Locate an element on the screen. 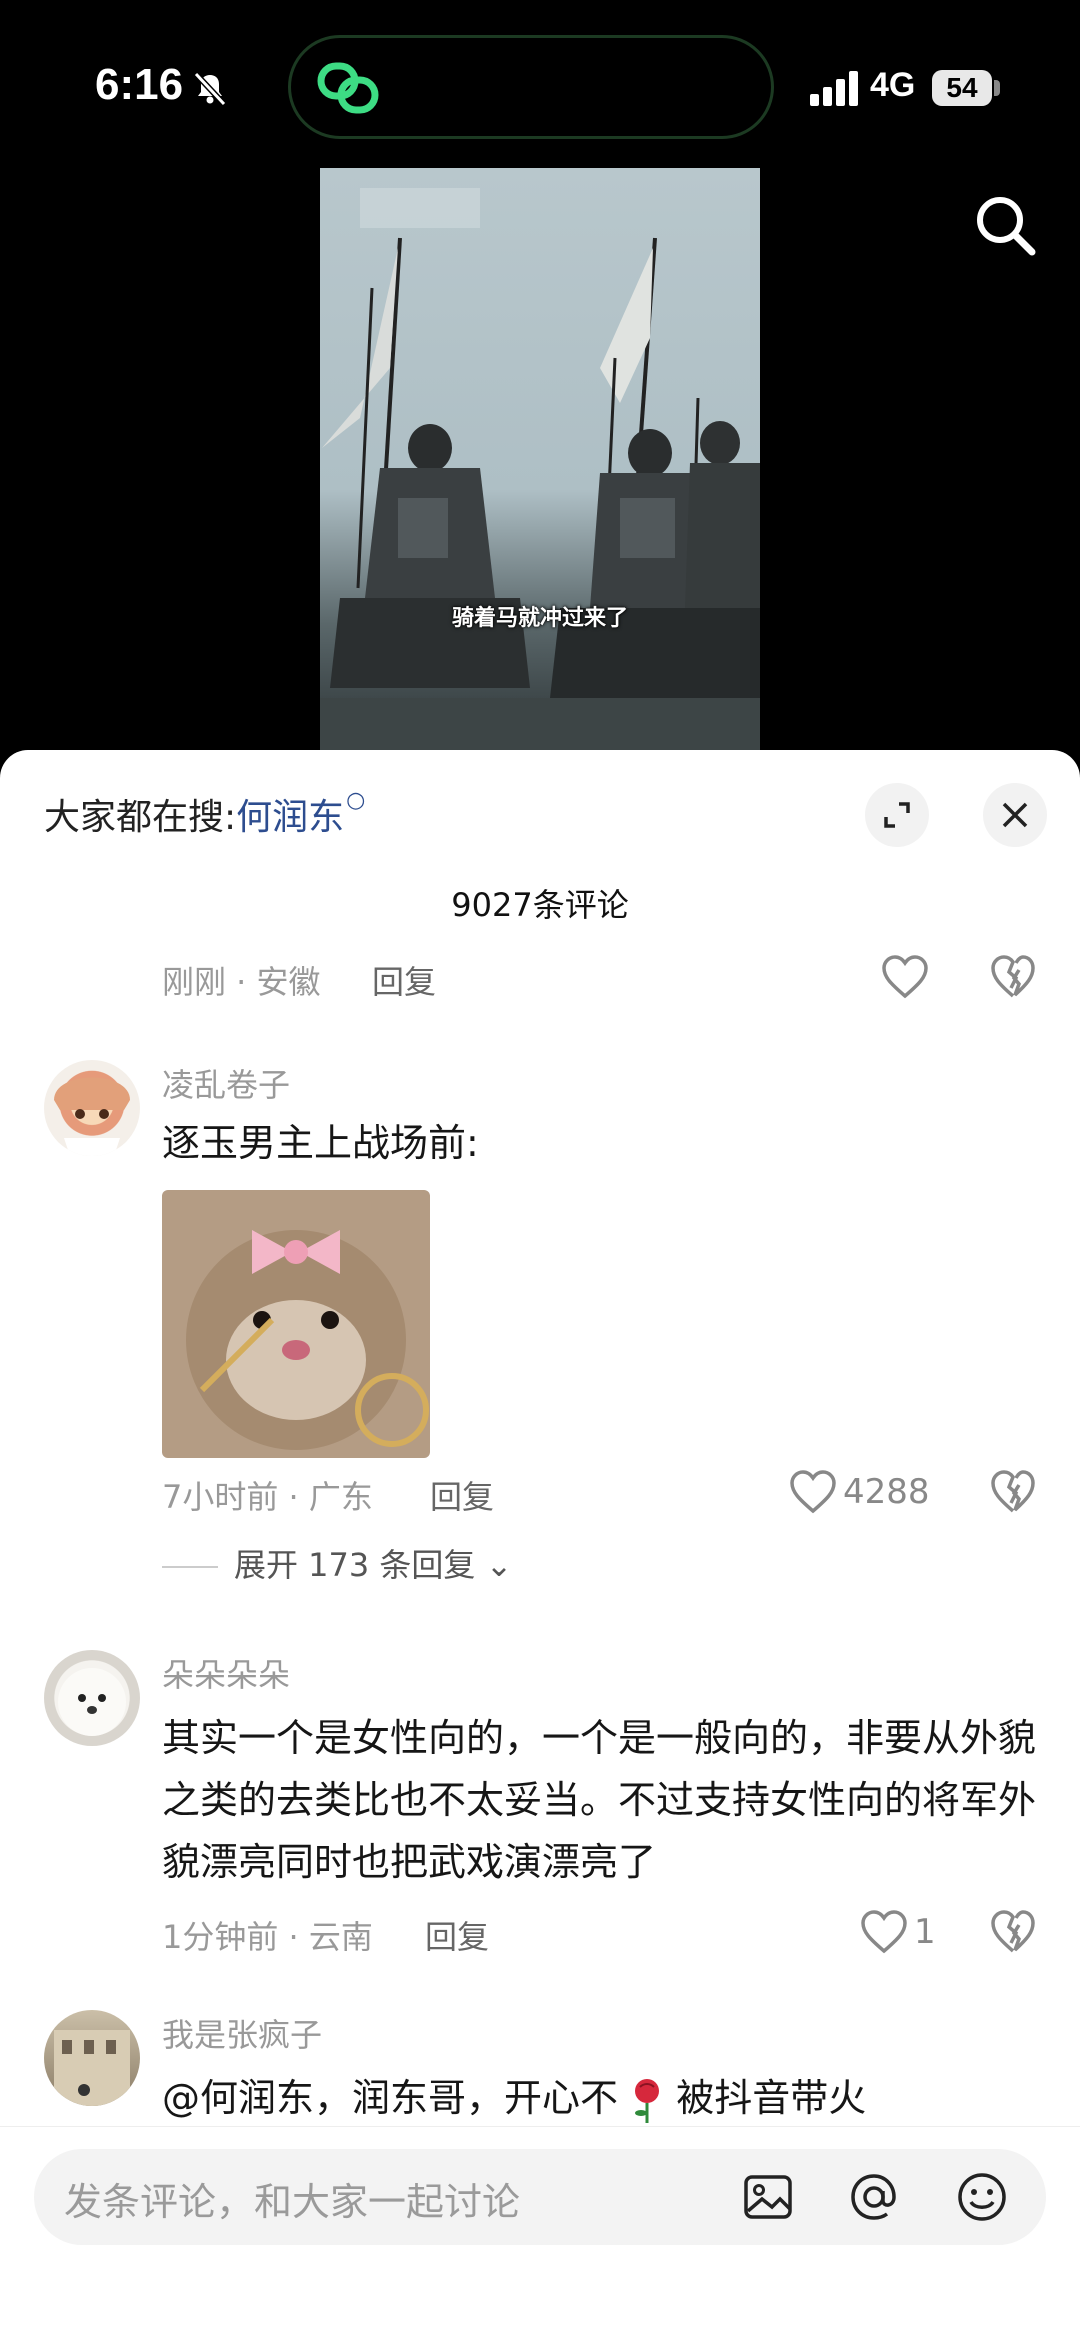  close-icon is located at coordinates (1015, 815).